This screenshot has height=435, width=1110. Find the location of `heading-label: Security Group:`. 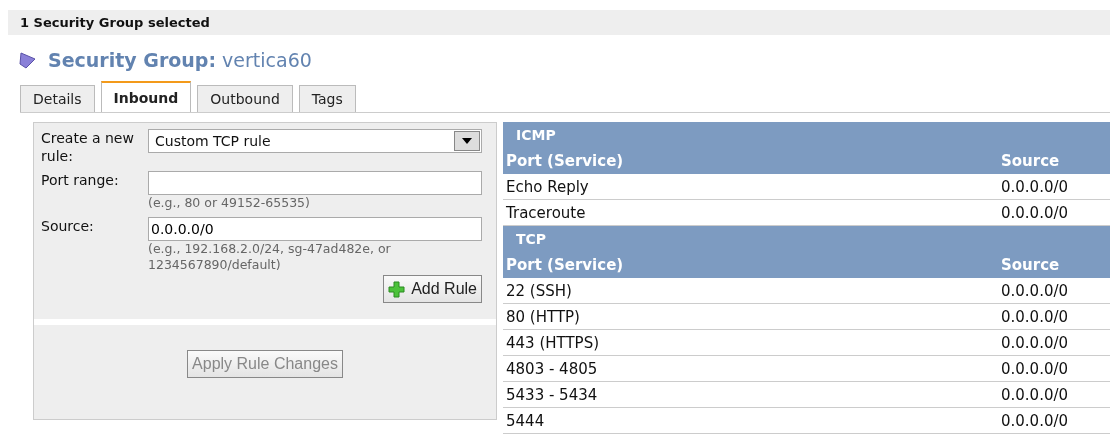

heading-label: Security Group: is located at coordinates (132, 60).